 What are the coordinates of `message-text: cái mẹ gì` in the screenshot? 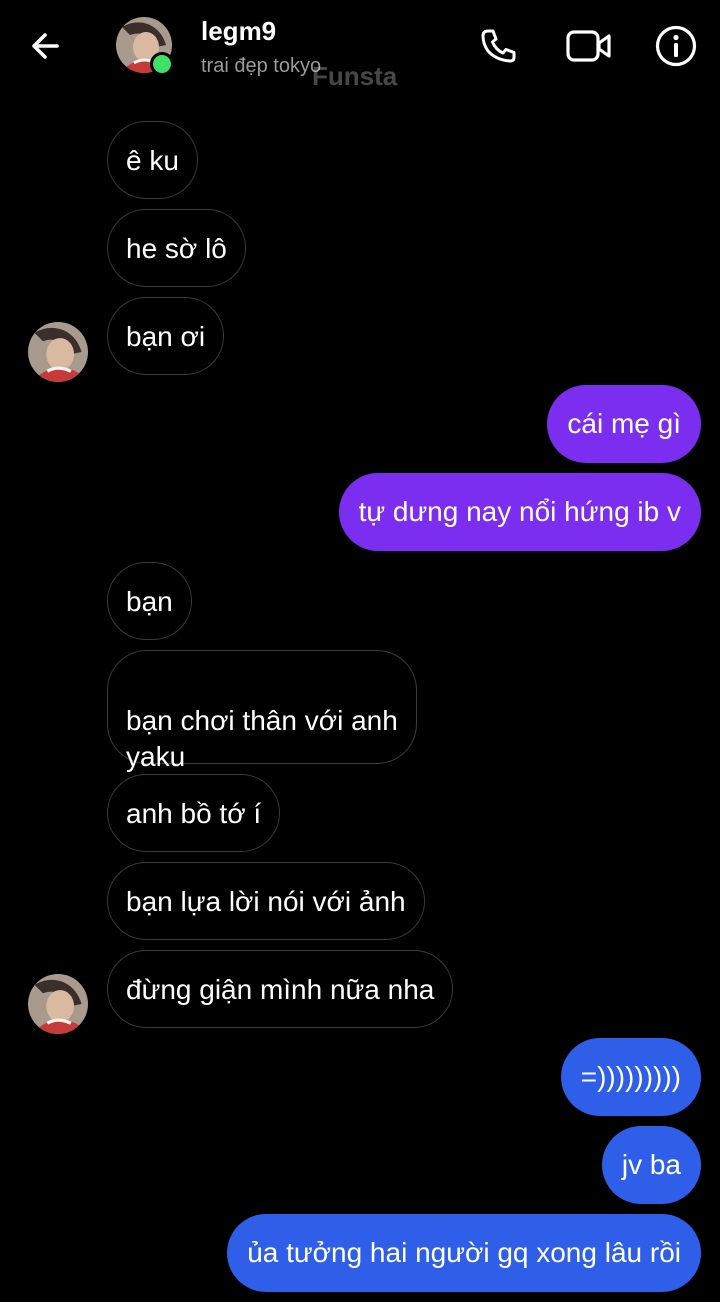 It's located at (624, 423).